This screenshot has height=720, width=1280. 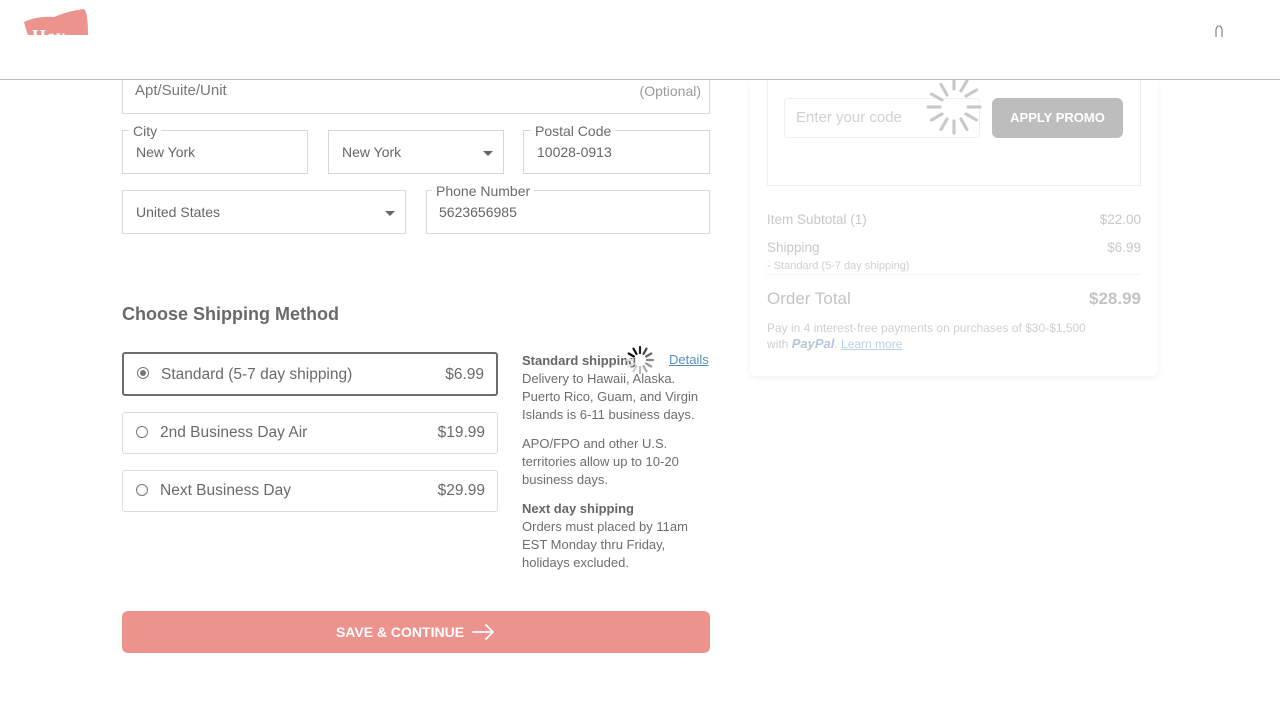 What do you see at coordinates (616, 148) in the screenshot?
I see `postal-code-field: Postal Code 10028-0913` at bounding box center [616, 148].